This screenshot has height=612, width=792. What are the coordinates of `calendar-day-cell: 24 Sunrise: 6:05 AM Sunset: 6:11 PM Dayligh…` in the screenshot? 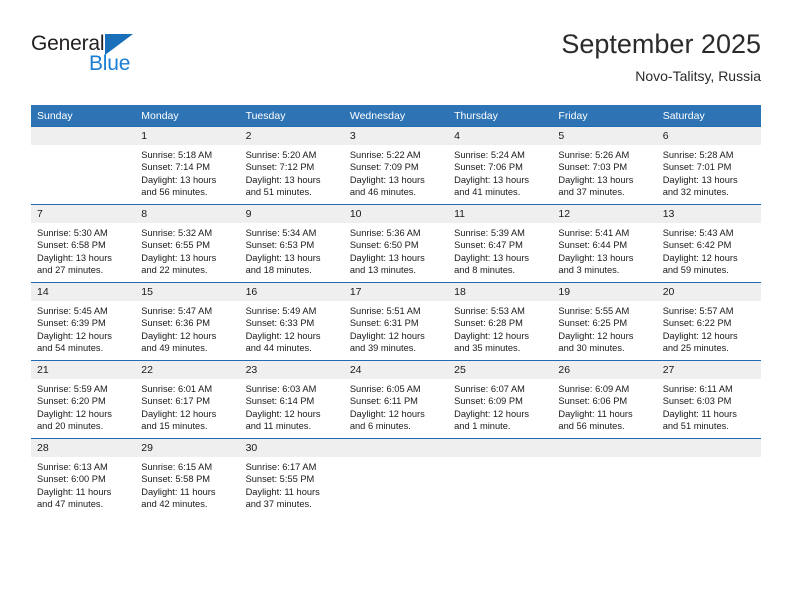 It's located at (396, 399).